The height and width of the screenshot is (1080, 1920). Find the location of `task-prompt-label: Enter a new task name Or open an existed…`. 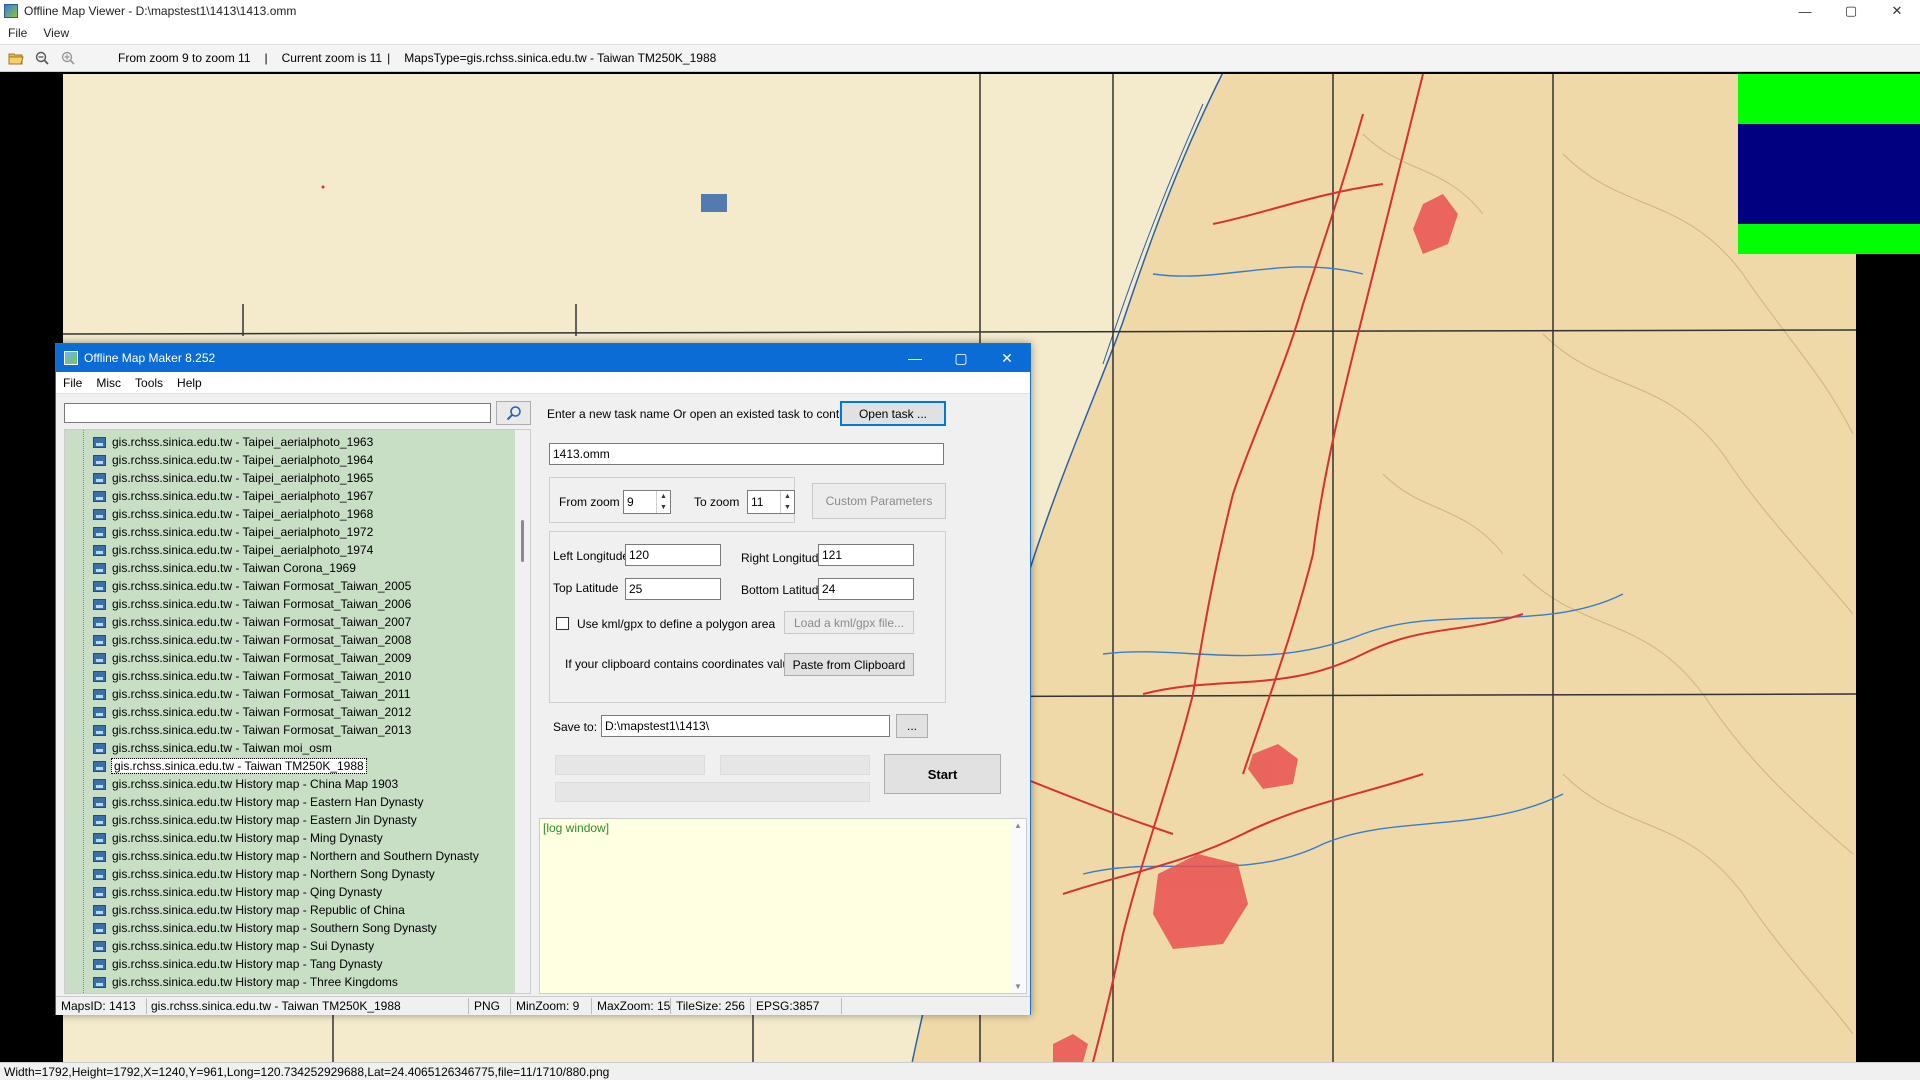

task-prompt-label: Enter a new task name Or open an existed… is located at coordinates (706, 414).